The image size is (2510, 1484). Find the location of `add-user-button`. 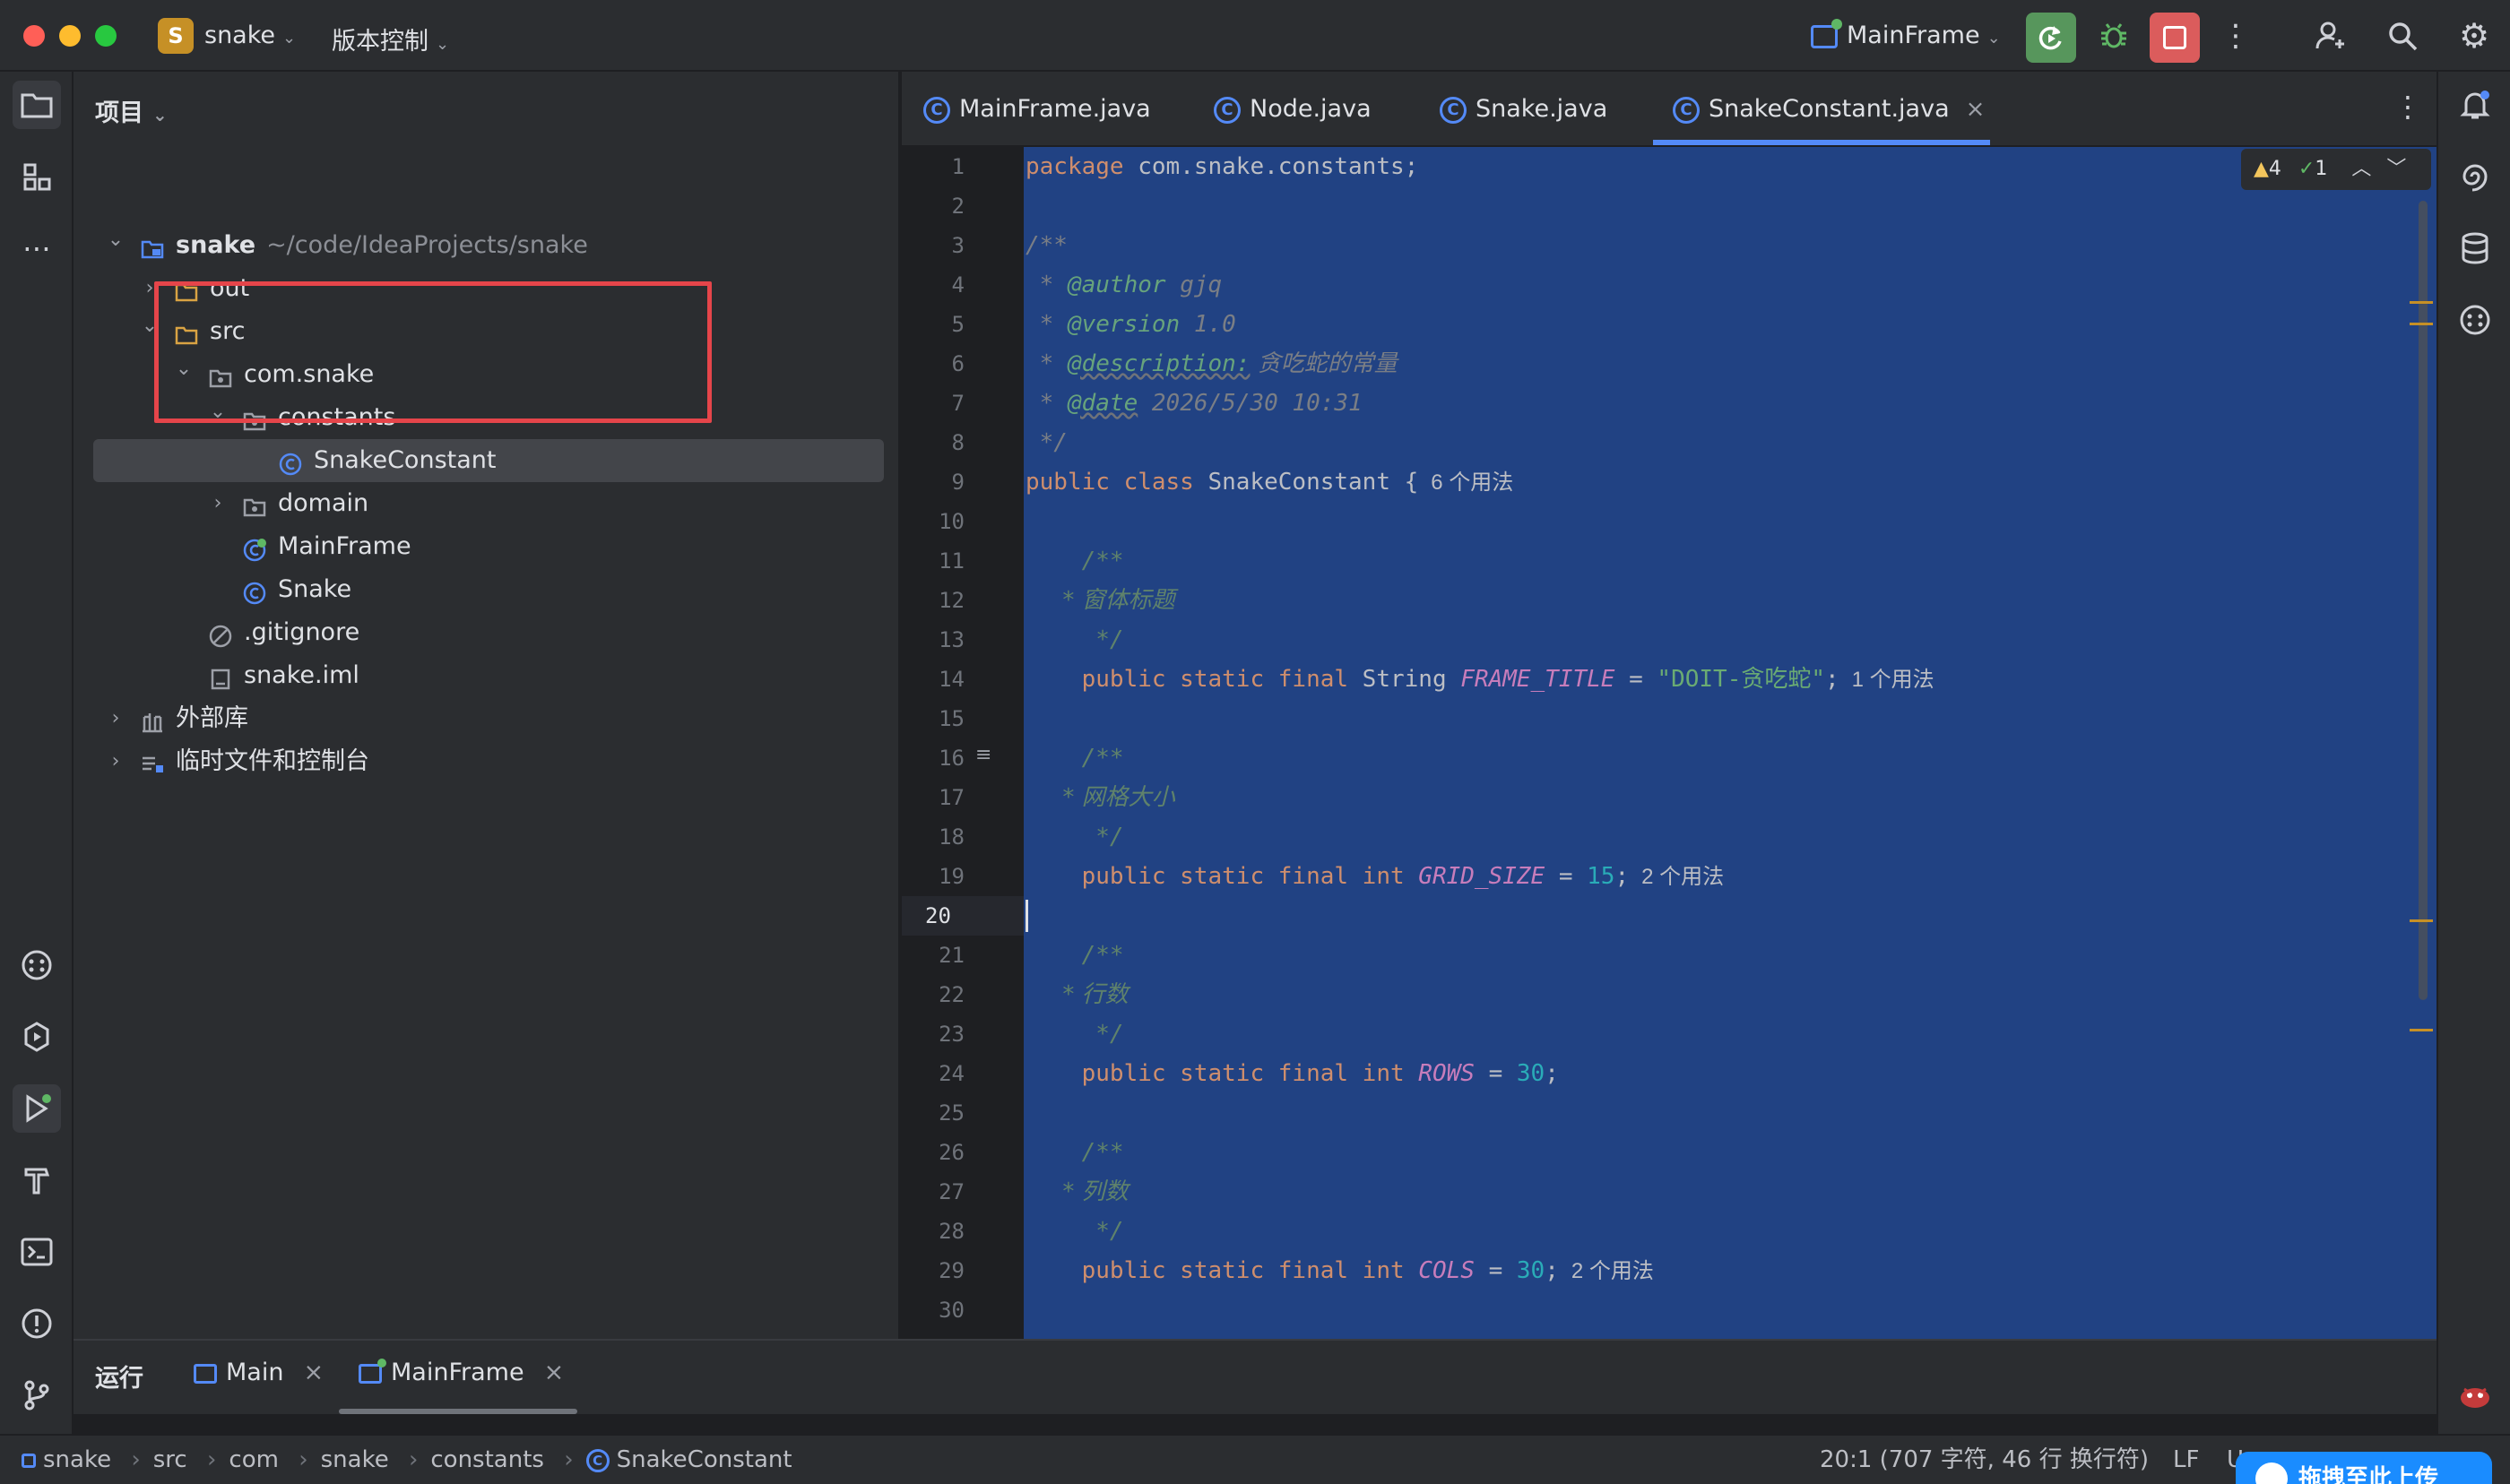

add-user-button is located at coordinates (2330, 36).